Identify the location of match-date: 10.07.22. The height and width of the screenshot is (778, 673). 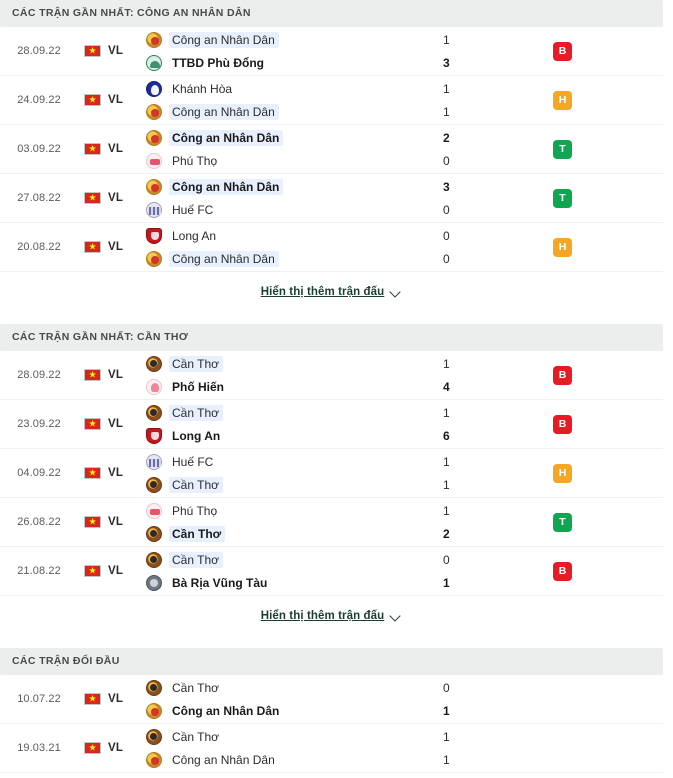
(39, 699).